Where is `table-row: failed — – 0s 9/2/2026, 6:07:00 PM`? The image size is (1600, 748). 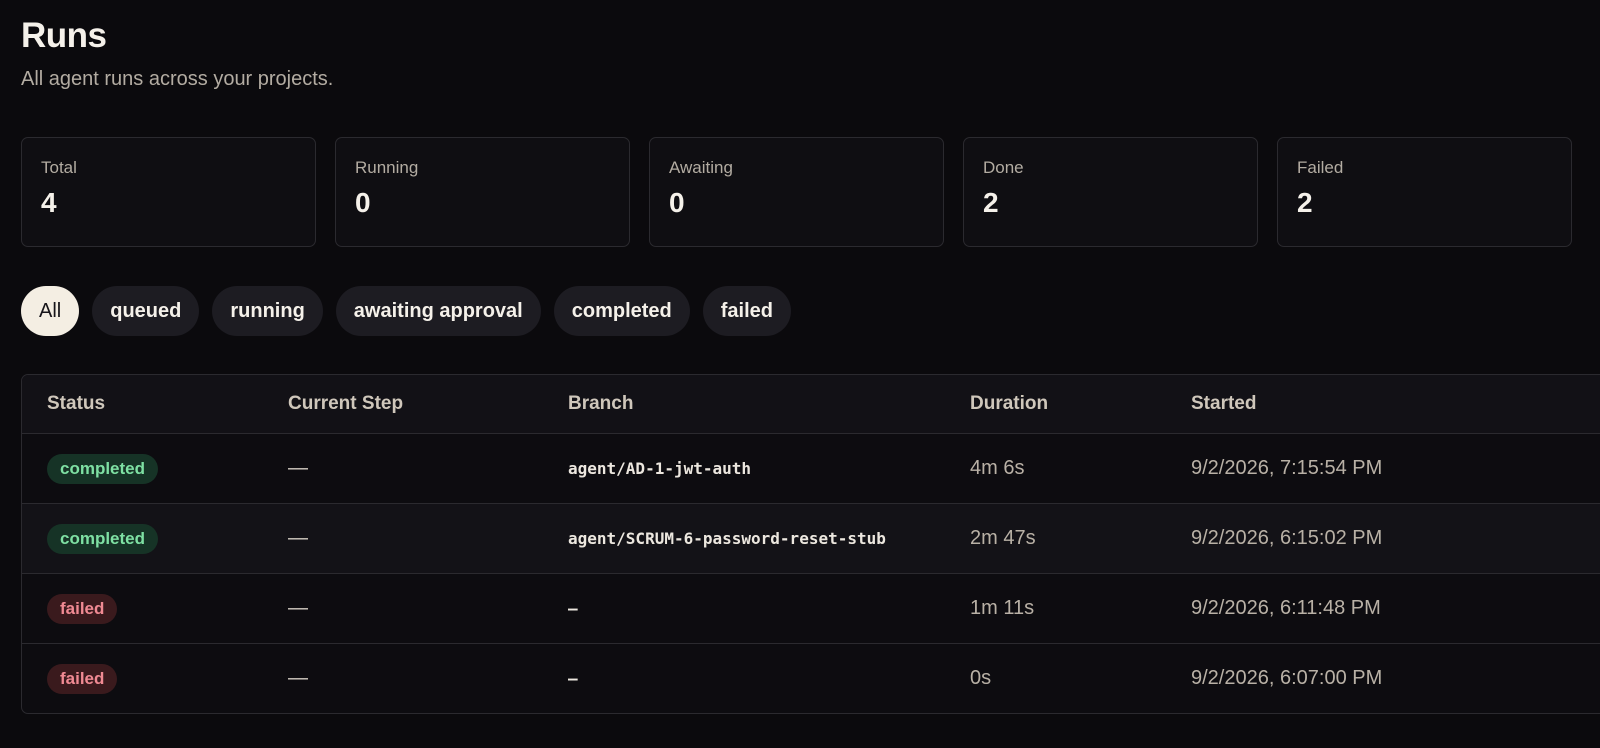
table-row: failed — – 0s 9/2/2026, 6:07:00 PM is located at coordinates (811, 678).